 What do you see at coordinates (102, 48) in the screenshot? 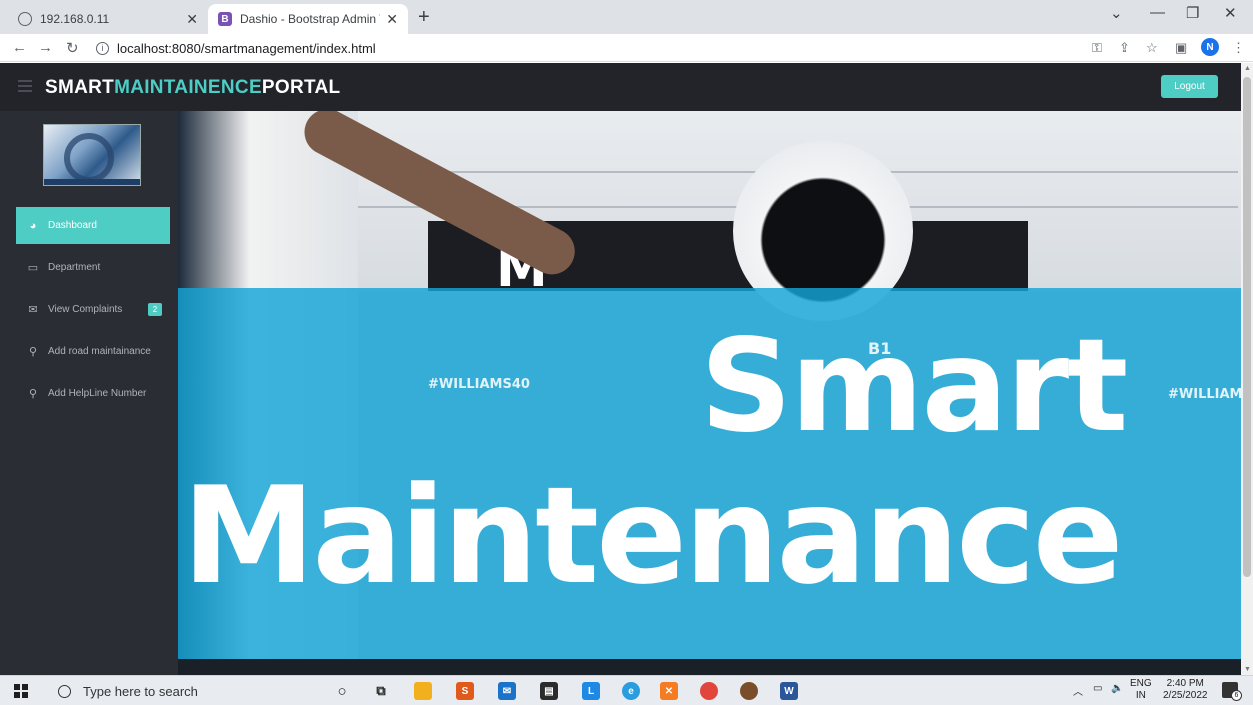
I see `info-icon: i` at bounding box center [102, 48].